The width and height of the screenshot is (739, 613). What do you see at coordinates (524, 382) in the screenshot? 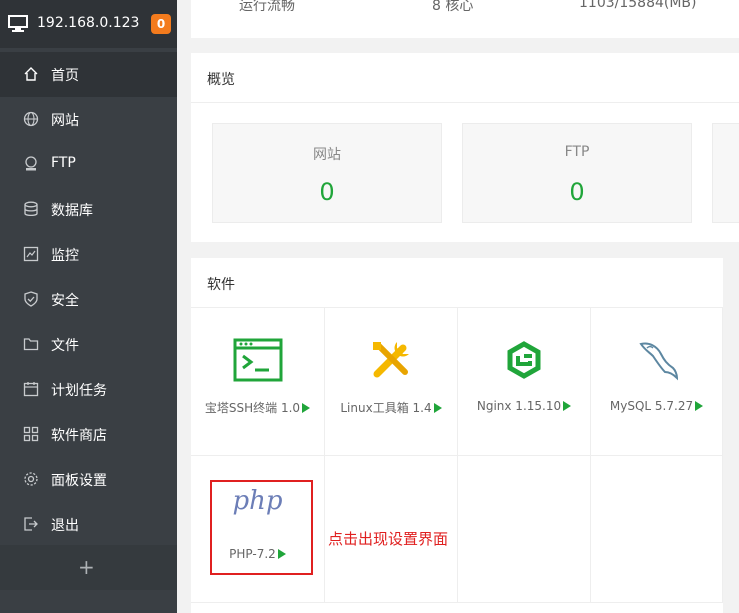
I see `software-item-nginx: Nginx 1.15.10` at bounding box center [524, 382].